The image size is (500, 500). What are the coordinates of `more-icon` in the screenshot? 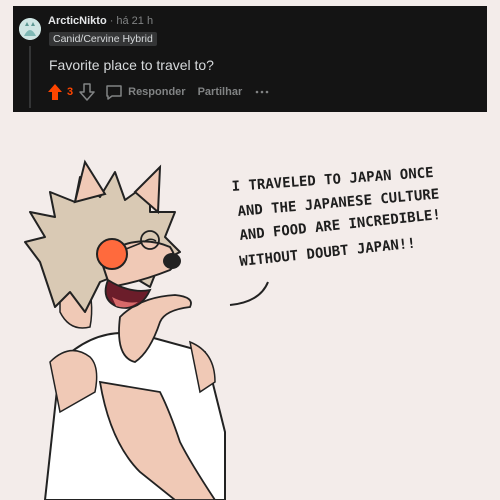 It's located at (262, 92).